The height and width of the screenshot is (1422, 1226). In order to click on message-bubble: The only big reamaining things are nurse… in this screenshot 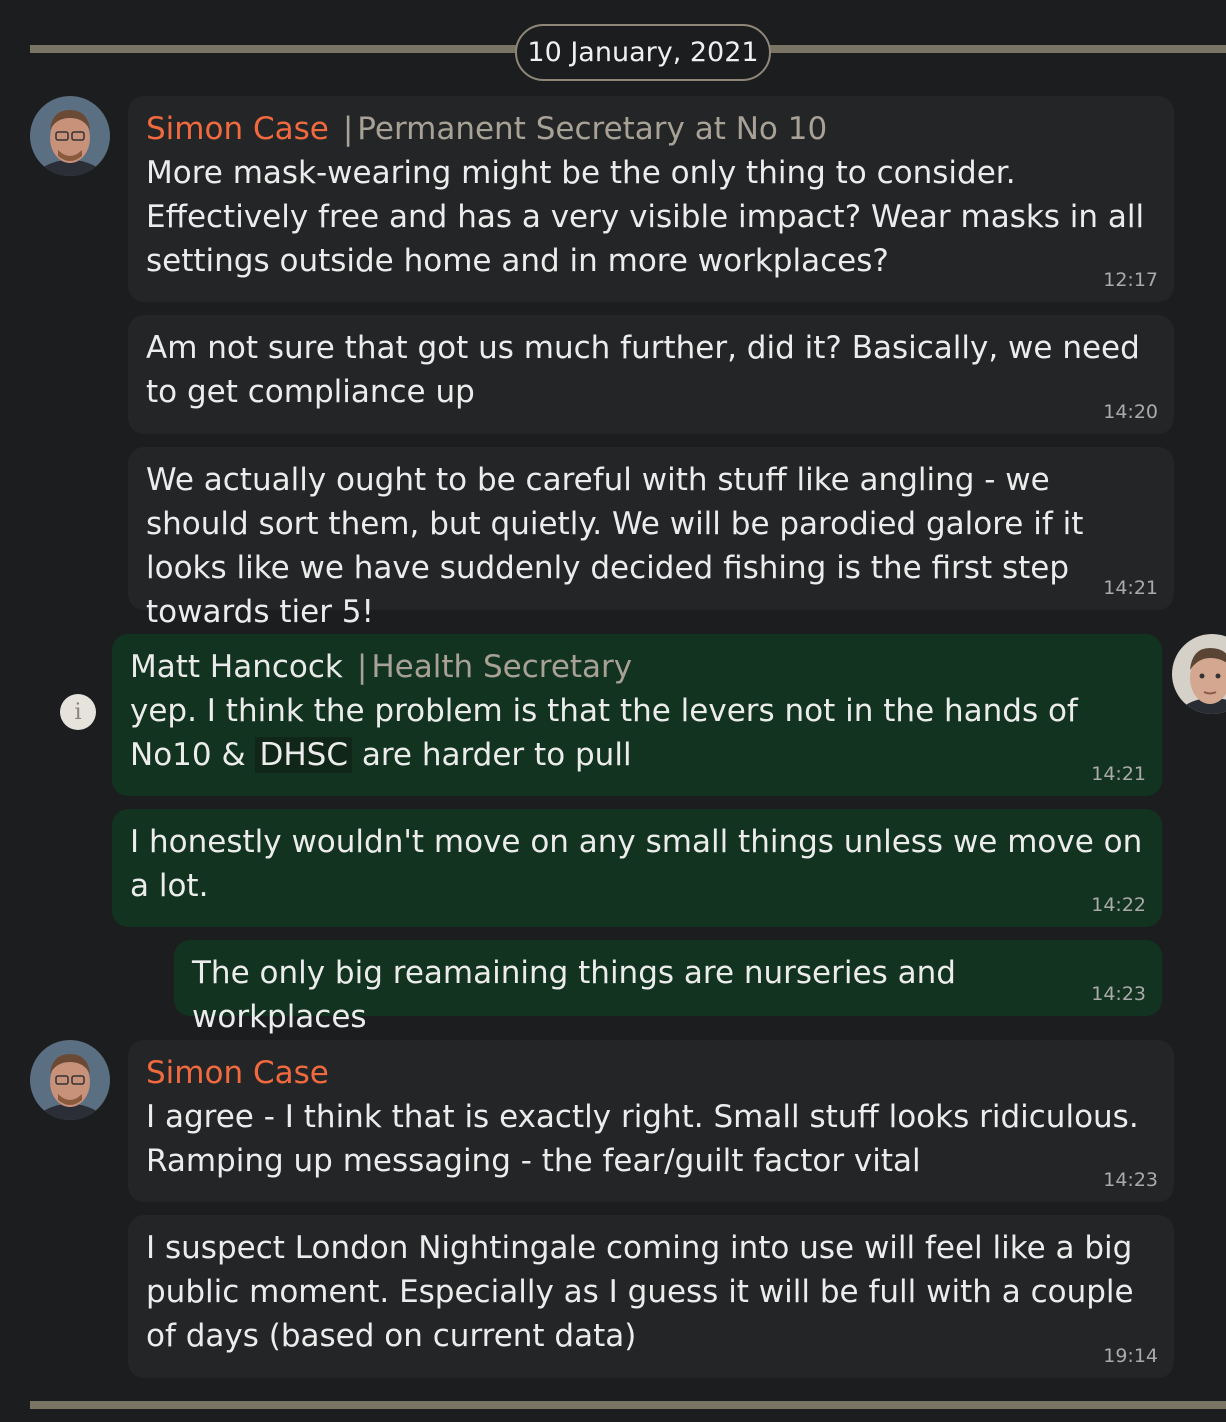, I will do `click(668, 987)`.